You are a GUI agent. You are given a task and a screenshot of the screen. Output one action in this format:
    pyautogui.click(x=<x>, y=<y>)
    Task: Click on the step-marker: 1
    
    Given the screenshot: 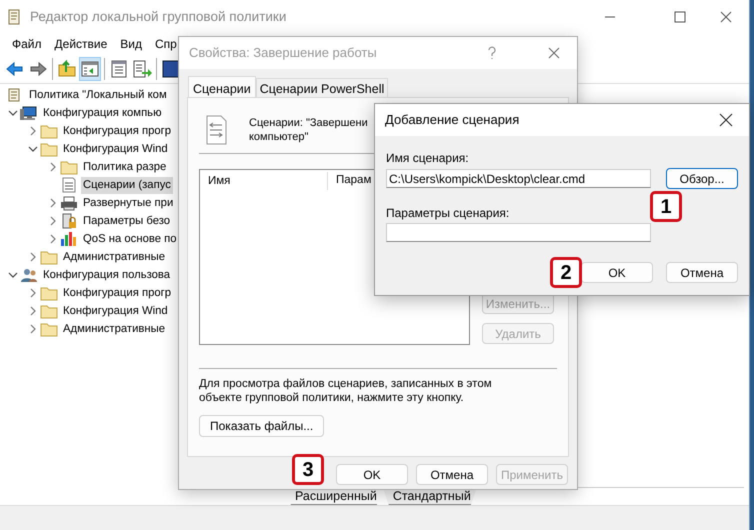 What is the action you would take?
    pyautogui.click(x=666, y=206)
    